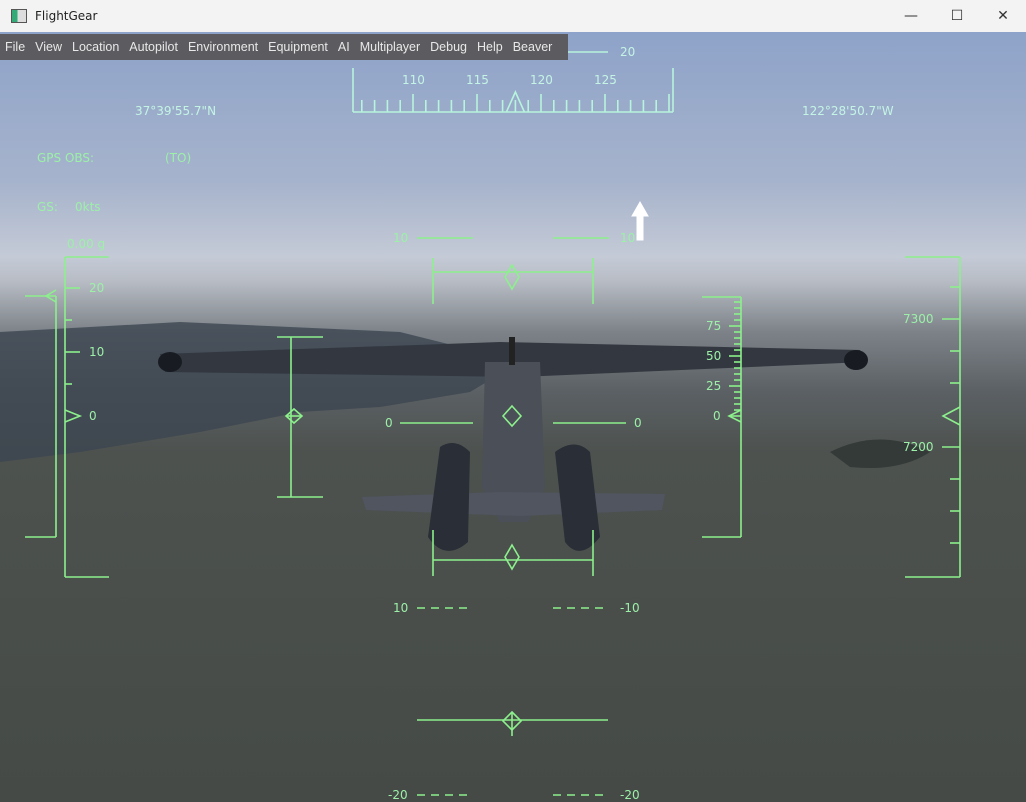 The image size is (1026, 802). What do you see at coordinates (722, 417) in the screenshot?
I see `airspeed-tape: 75 50 25 0` at bounding box center [722, 417].